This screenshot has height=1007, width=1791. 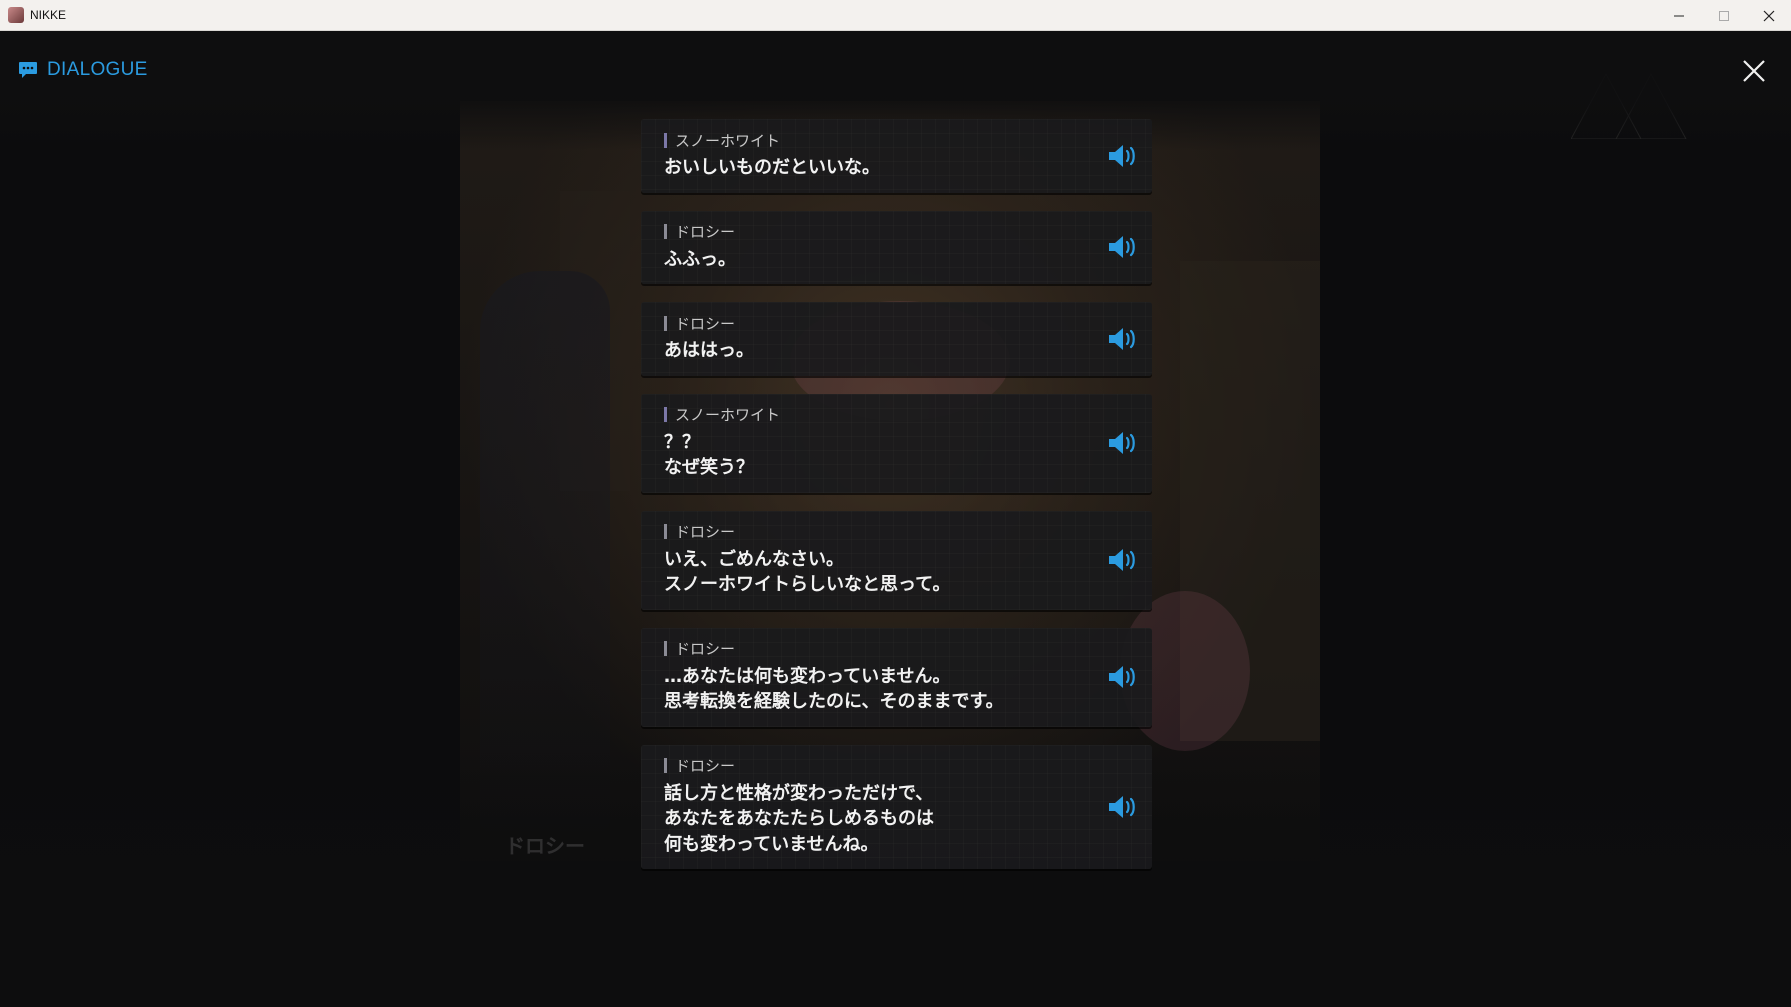 I want to click on dialogue-line: いえ、ごめんなさい。 スノーホワイトらしいなと思って。, so click(x=807, y=572).